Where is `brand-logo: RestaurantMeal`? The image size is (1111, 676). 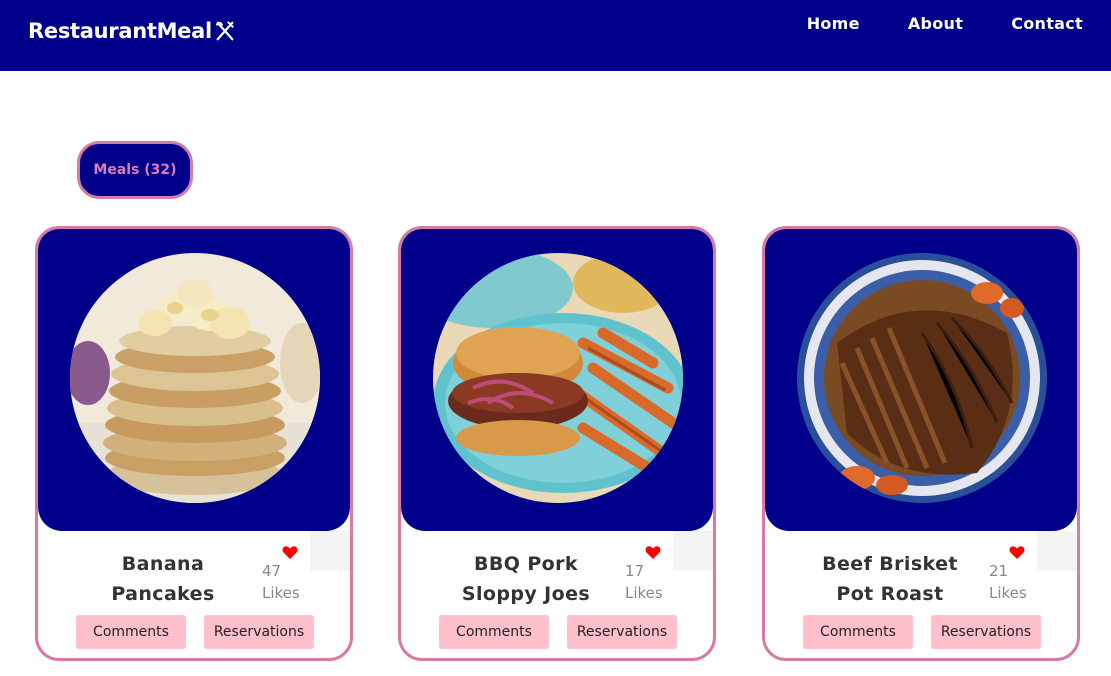 brand-logo: RestaurantMeal is located at coordinates (132, 31).